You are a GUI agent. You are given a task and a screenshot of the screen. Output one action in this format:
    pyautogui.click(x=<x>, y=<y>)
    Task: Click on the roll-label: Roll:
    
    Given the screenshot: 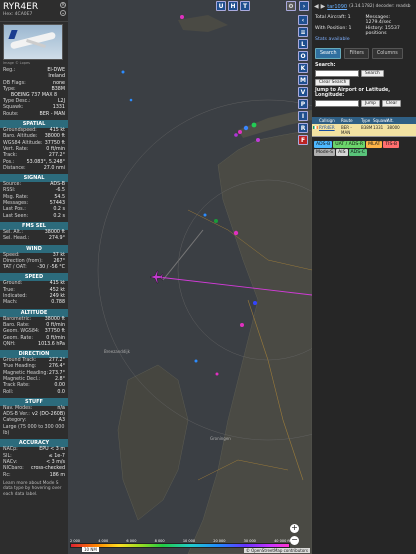 What is the action you would take?
    pyautogui.click(x=8, y=392)
    